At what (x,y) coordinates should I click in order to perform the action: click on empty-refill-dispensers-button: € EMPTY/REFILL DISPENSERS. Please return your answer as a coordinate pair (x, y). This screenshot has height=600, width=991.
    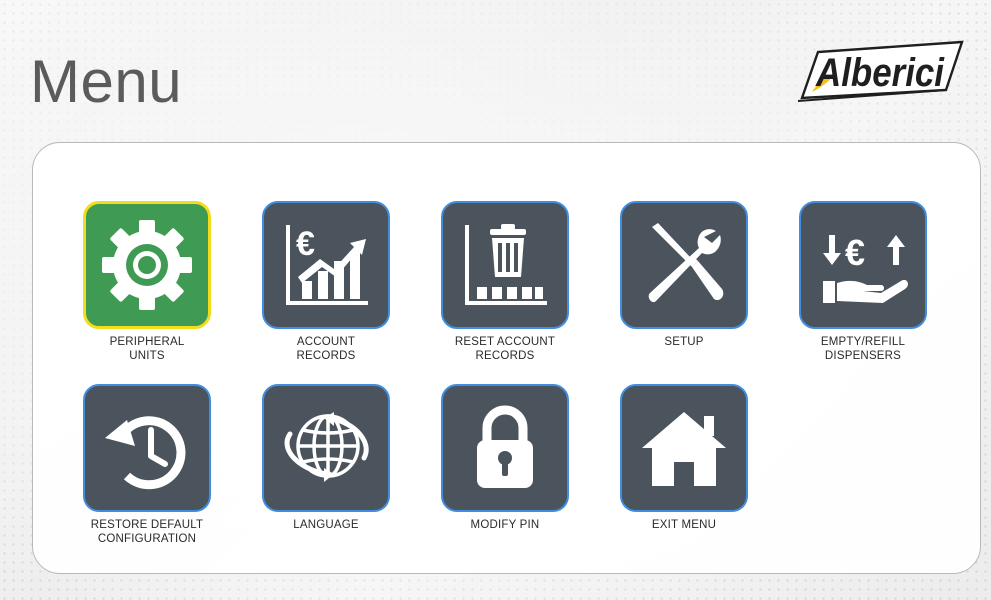
    Looking at the image, I should click on (863, 282).